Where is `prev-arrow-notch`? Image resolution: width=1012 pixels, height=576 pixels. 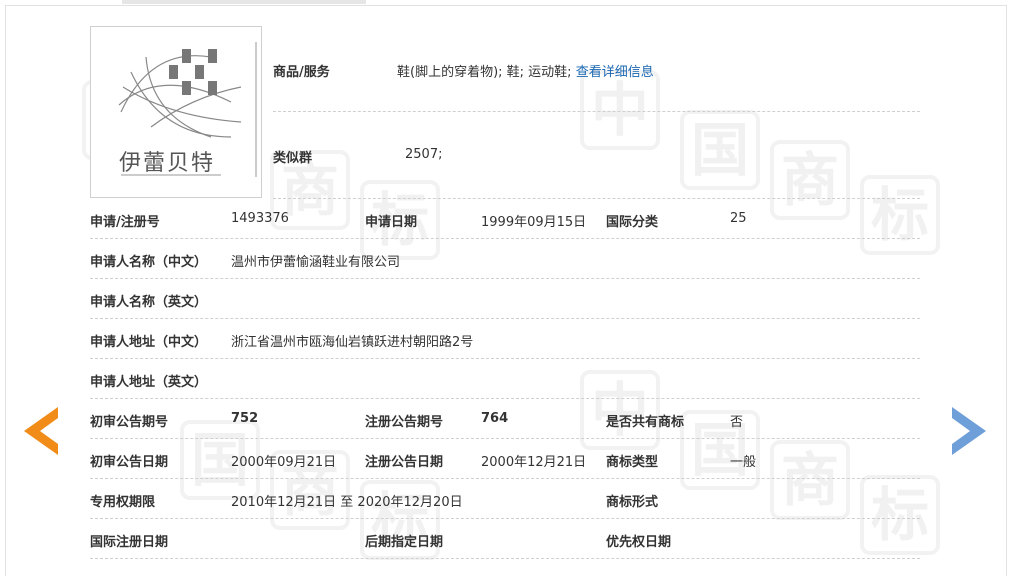 prev-arrow-notch is located at coordinates (49, 431).